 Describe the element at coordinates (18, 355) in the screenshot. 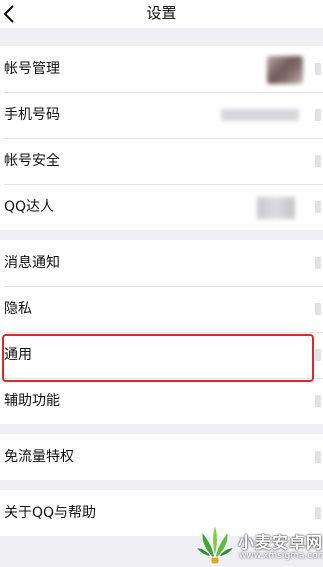

I see `row-label: 通用` at that location.